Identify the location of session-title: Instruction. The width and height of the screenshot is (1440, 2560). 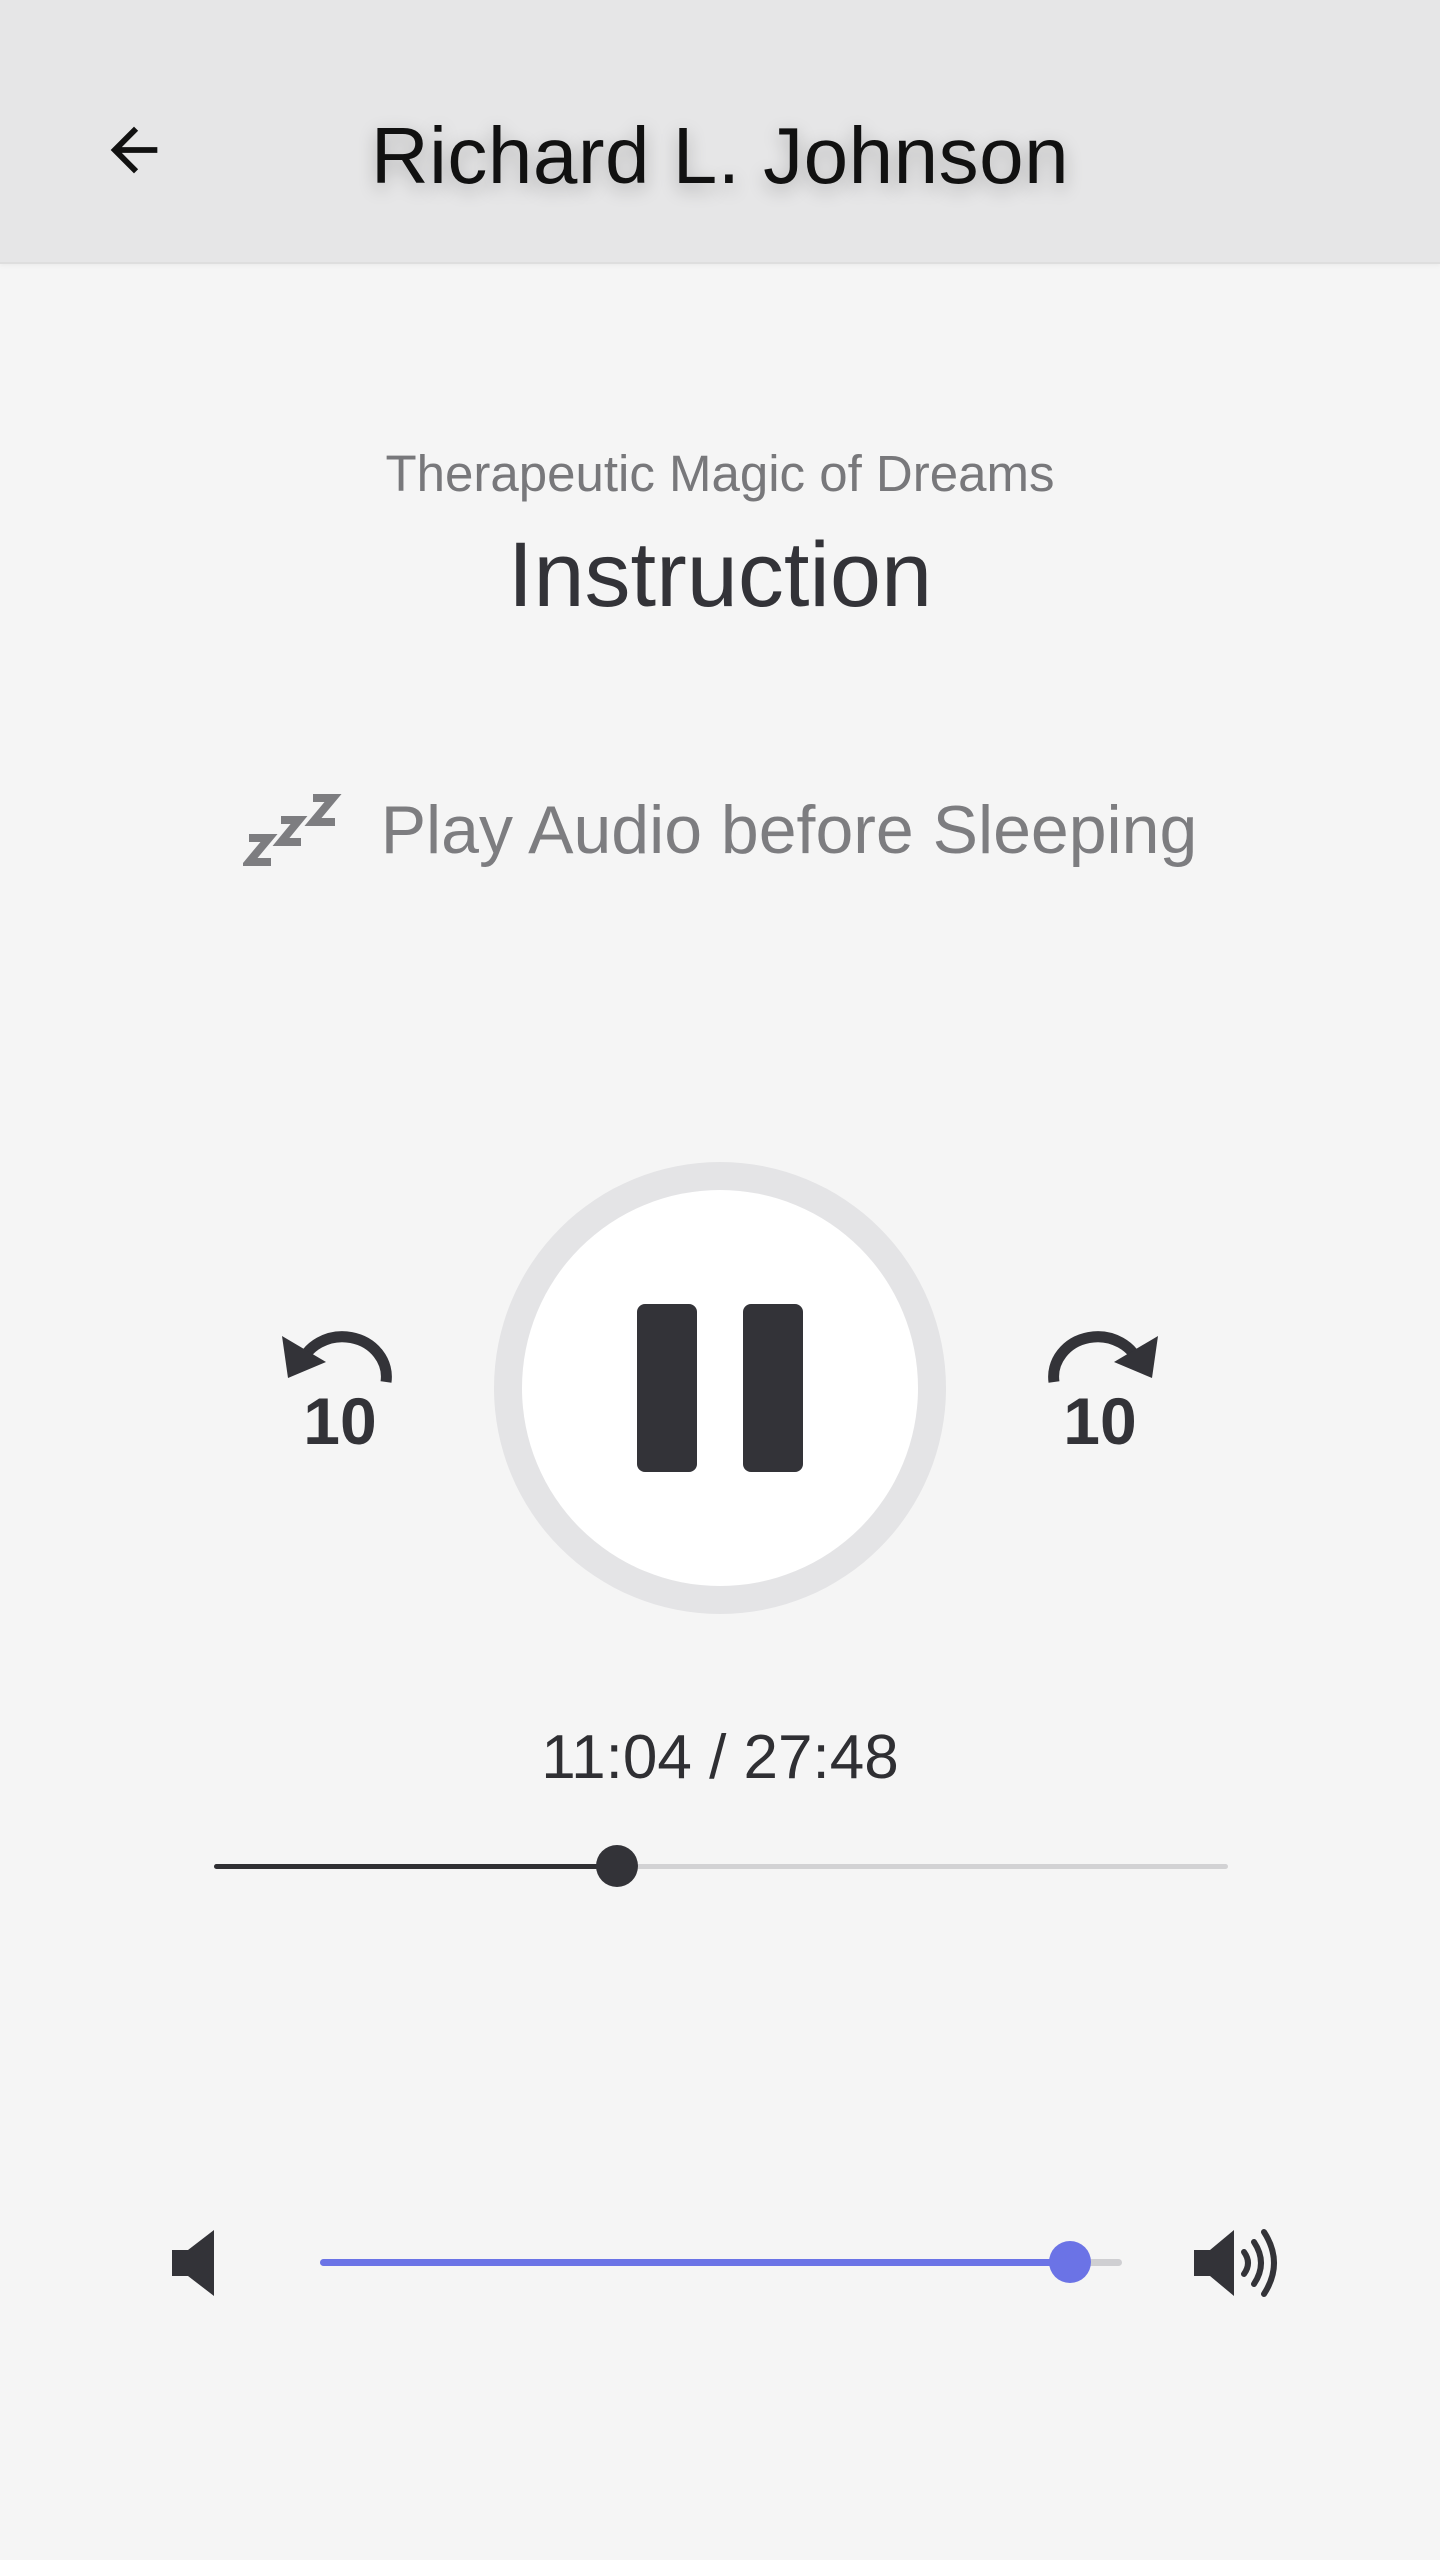
(720, 575).